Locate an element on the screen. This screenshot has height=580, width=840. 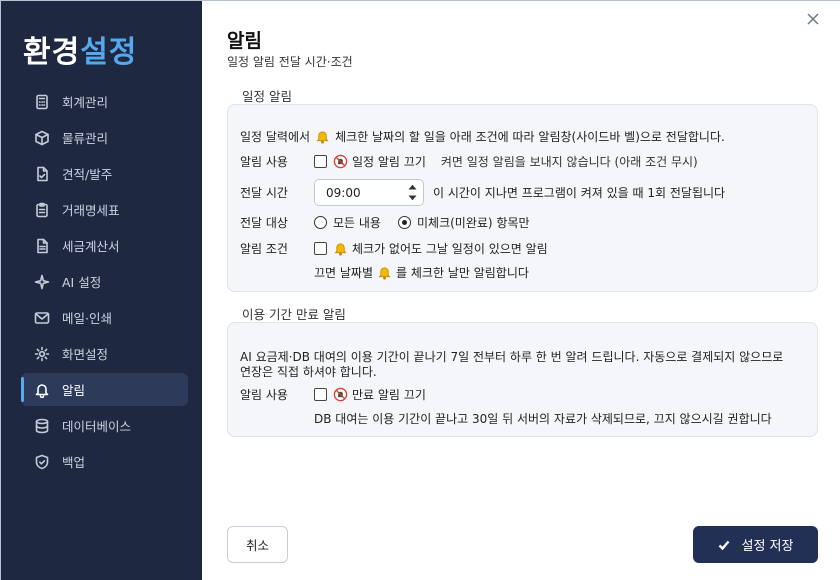
calculator-icon is located at coordinates (42, 102).